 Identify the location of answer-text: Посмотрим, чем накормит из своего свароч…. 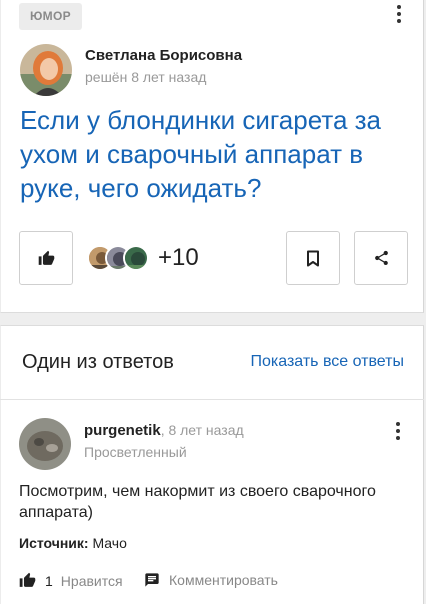
(197, 502).